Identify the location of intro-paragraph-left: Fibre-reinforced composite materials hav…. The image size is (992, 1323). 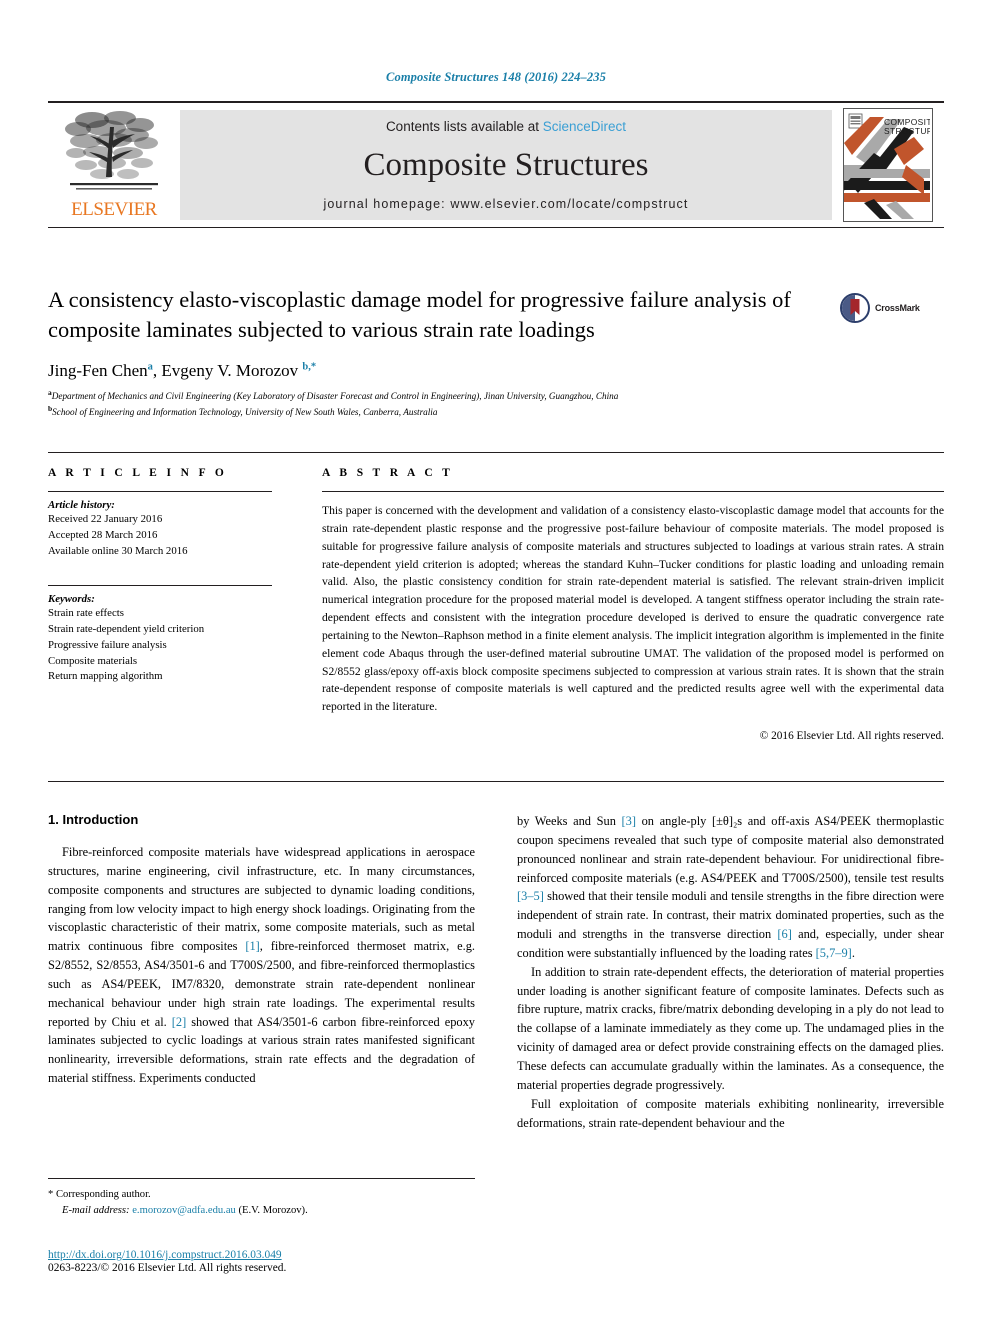
(261, 965).